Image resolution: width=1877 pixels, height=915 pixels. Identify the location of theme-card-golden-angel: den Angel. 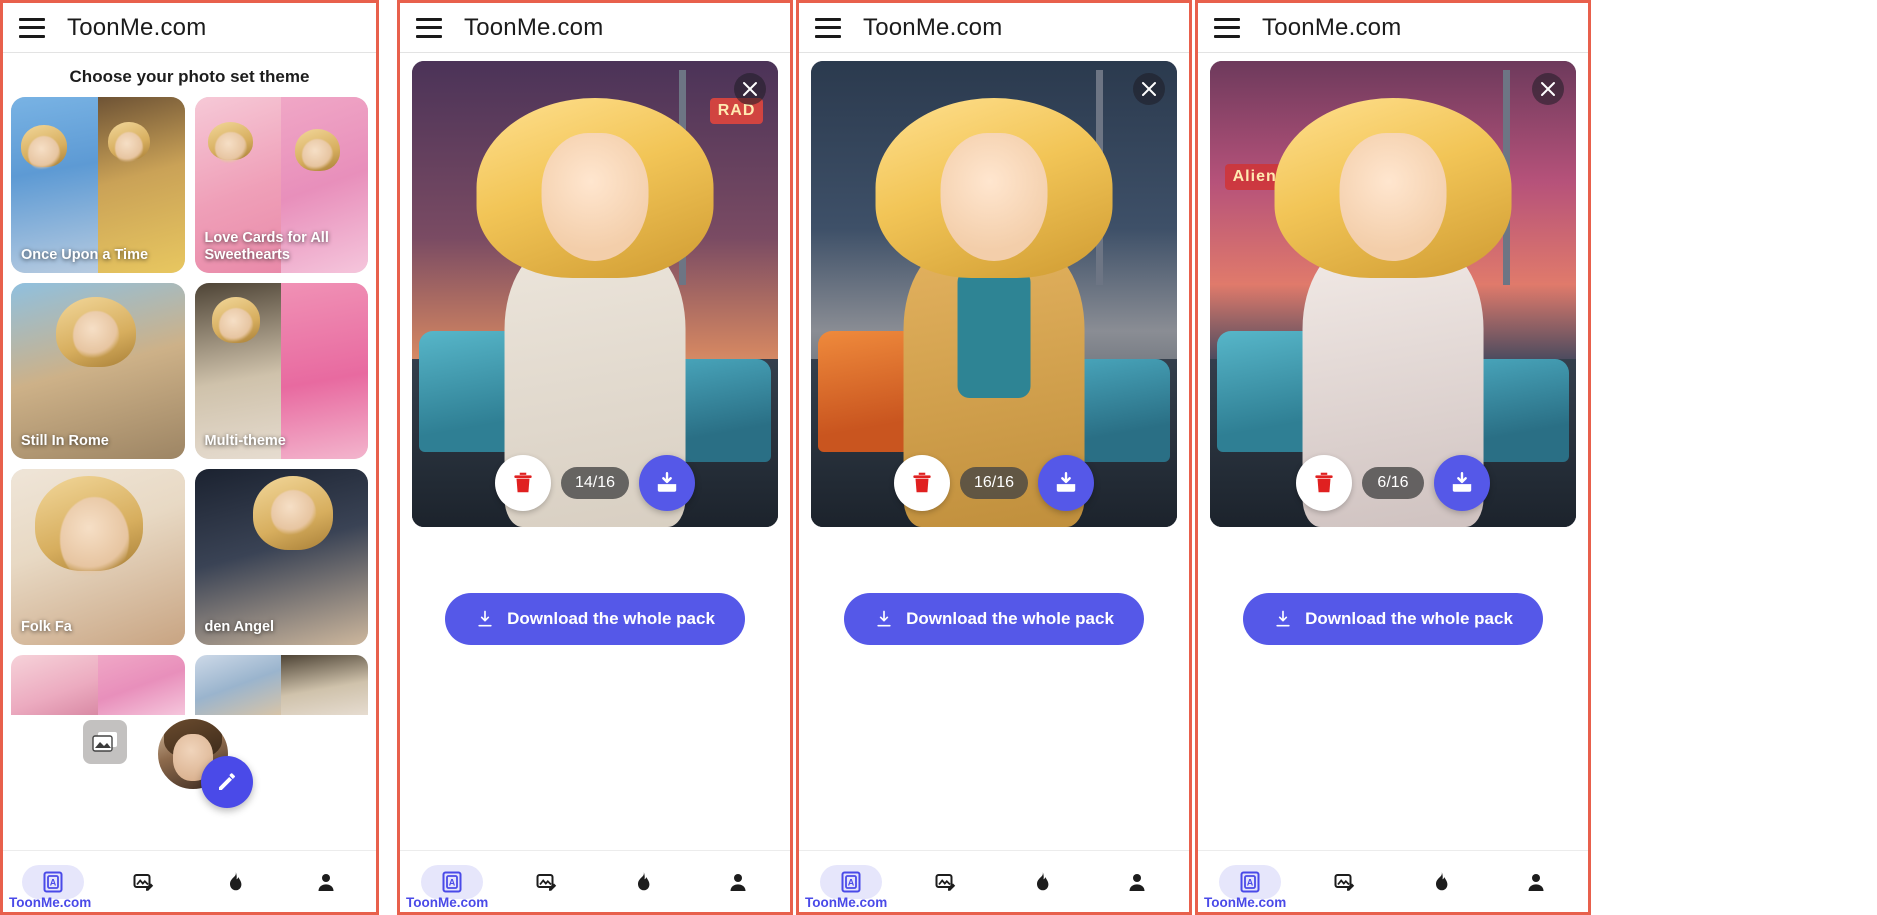
(281, 557).